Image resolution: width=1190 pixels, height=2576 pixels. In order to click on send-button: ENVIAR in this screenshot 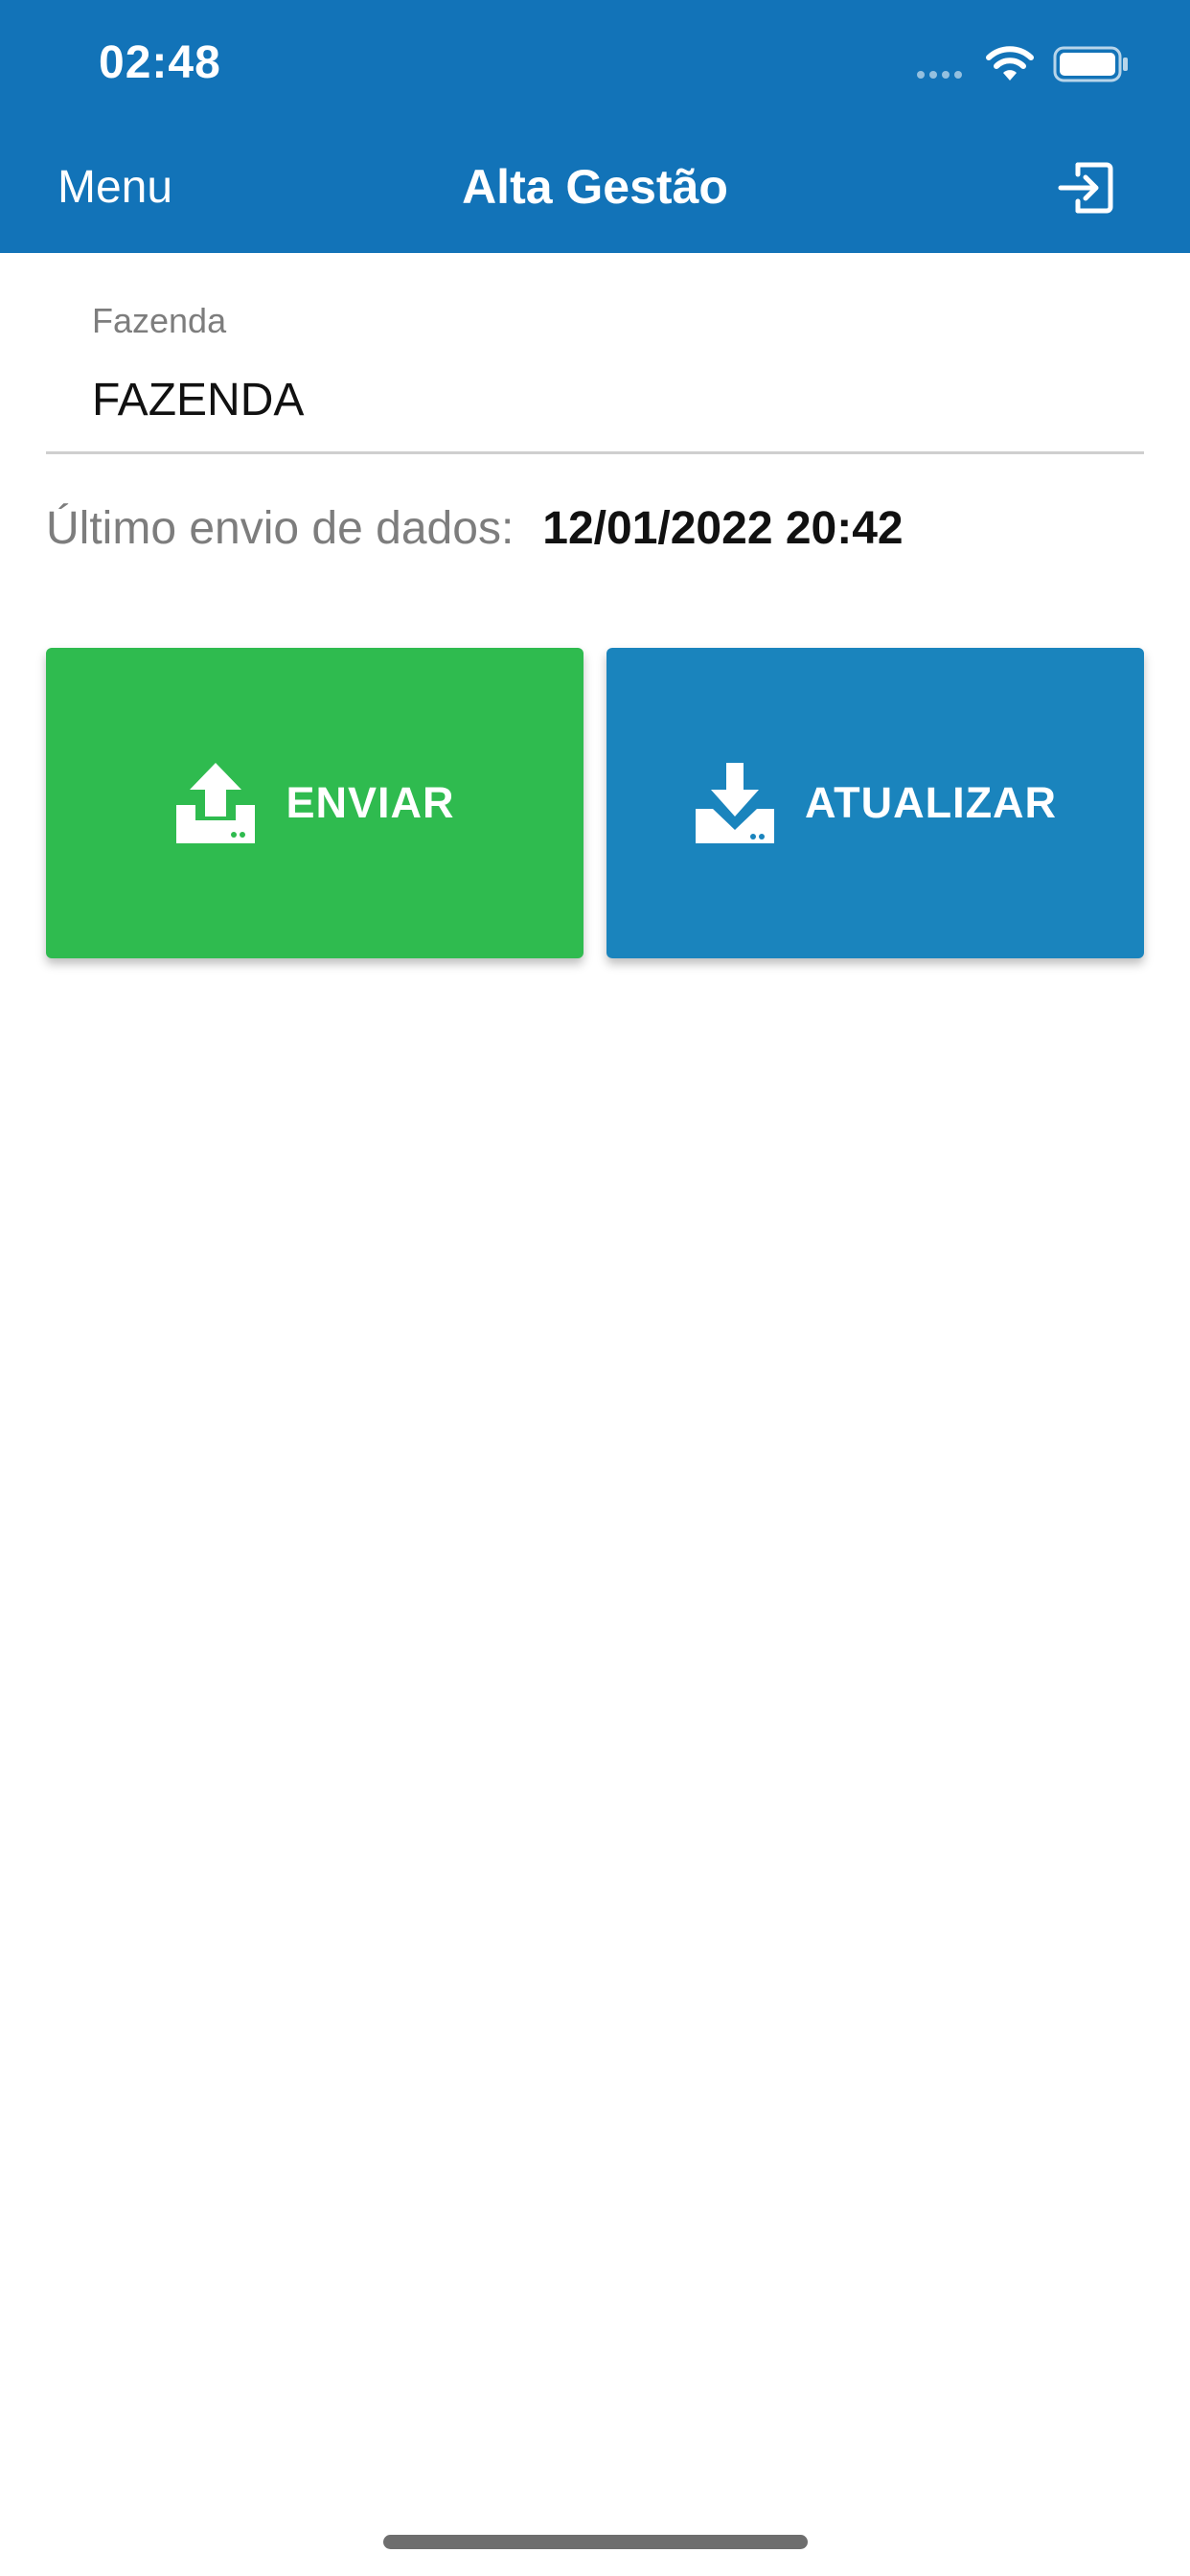, I will do `click(315, 803)`.